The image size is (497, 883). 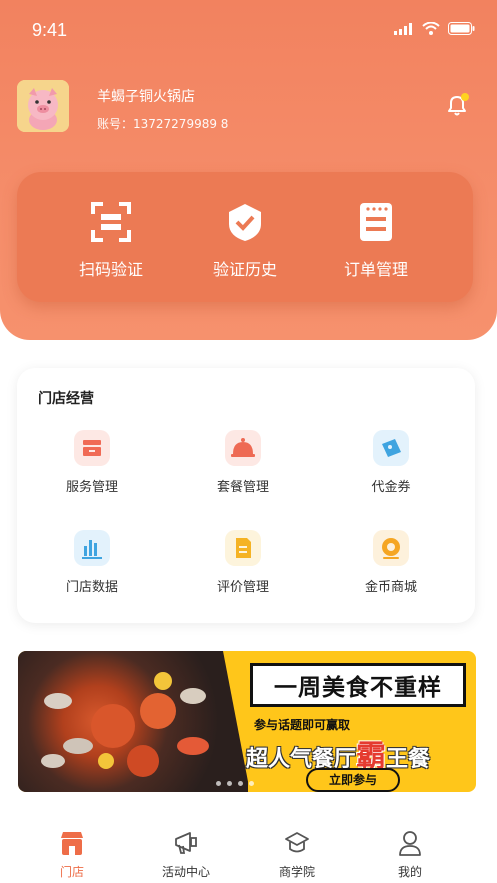 I want to click on order-management-button: 订单管理, so click(x=376, y=237).